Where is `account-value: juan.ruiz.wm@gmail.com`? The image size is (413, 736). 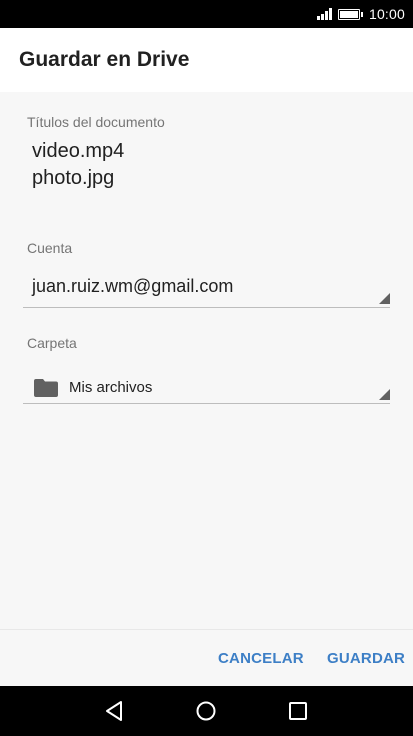
account-value: juan.ruiz.wm@gmail.com is located at coordinates (133, 286).